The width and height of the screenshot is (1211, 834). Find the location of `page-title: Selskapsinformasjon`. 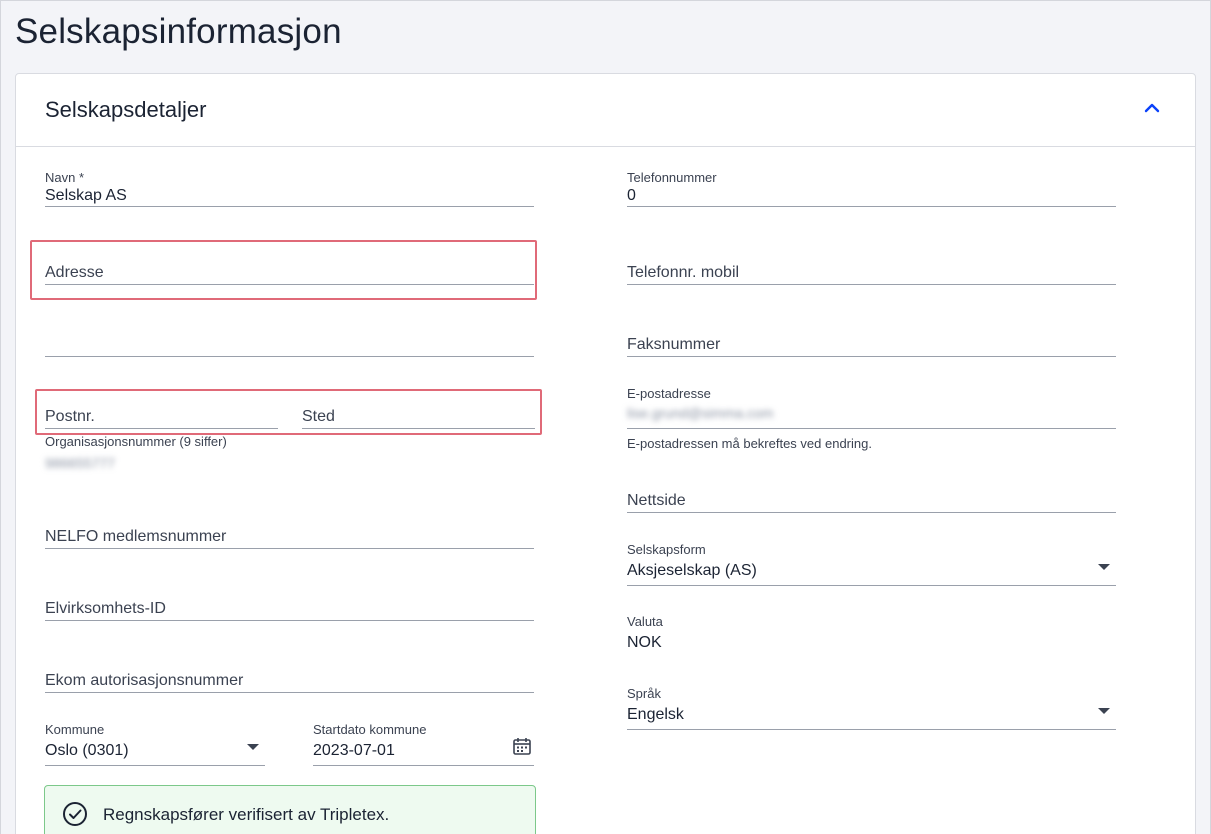

page-title: Selskapsinformasjon is located at coordinates (178, 31).